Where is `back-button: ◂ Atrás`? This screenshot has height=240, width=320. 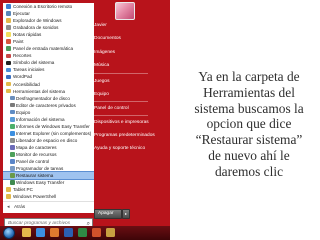 back-button: ◂ Atrás is located at coordinates (48, 207).